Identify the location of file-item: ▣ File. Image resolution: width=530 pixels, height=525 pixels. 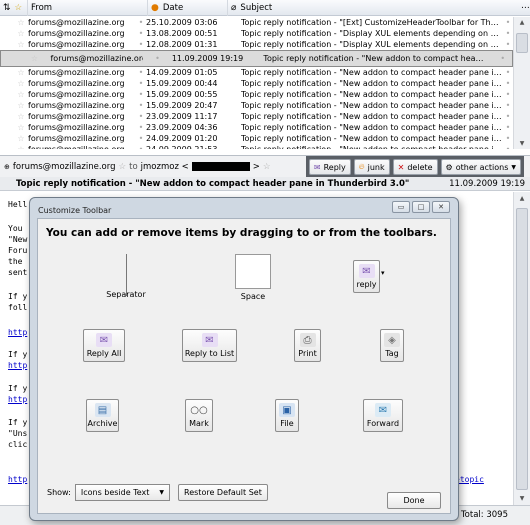
(287, 415).